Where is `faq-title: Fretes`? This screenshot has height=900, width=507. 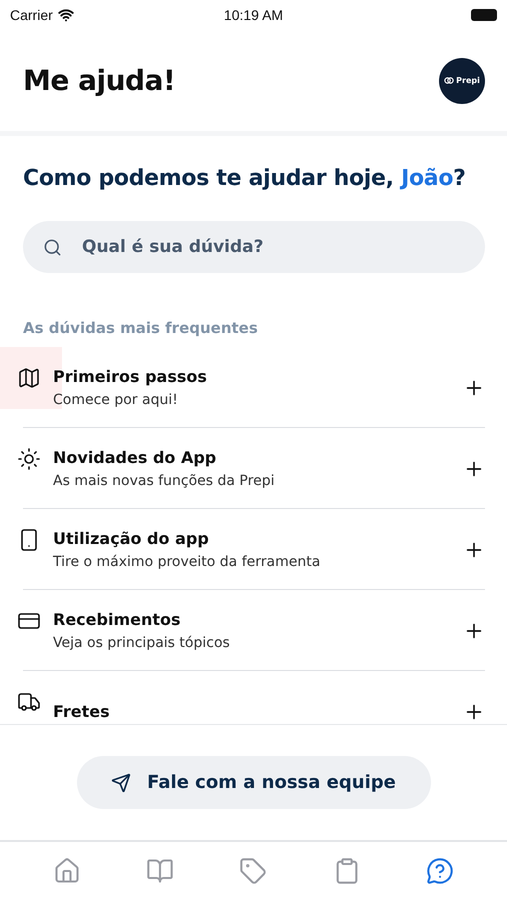
faq-title: Fretes is located at coordinates (82, 711).